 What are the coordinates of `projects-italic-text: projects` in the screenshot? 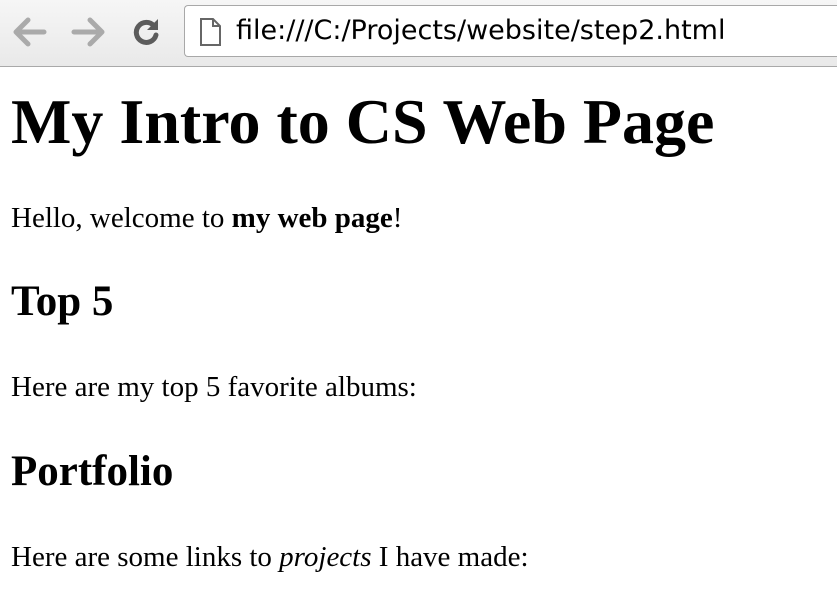 It's located at (325, 557).